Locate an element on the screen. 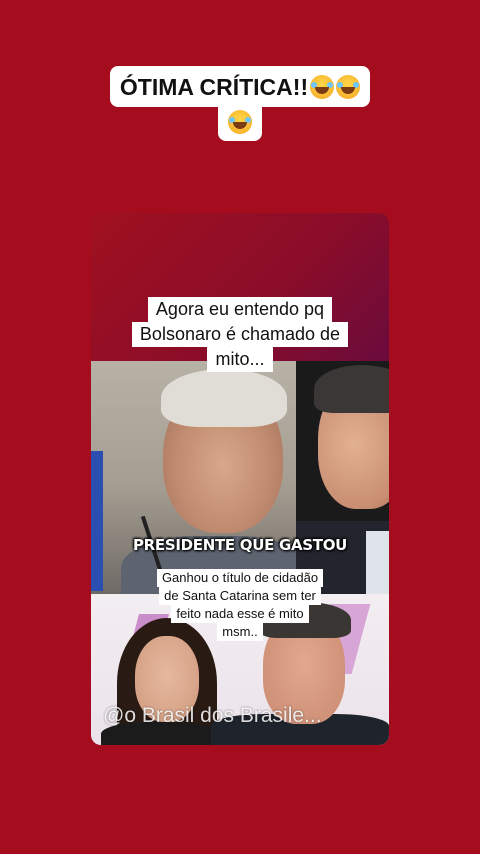 Image resolution: width=480 pixels, height=854 pixels. post-caption: ÓTIMA CRÍTICA!! is located at coordinates (240, 103).